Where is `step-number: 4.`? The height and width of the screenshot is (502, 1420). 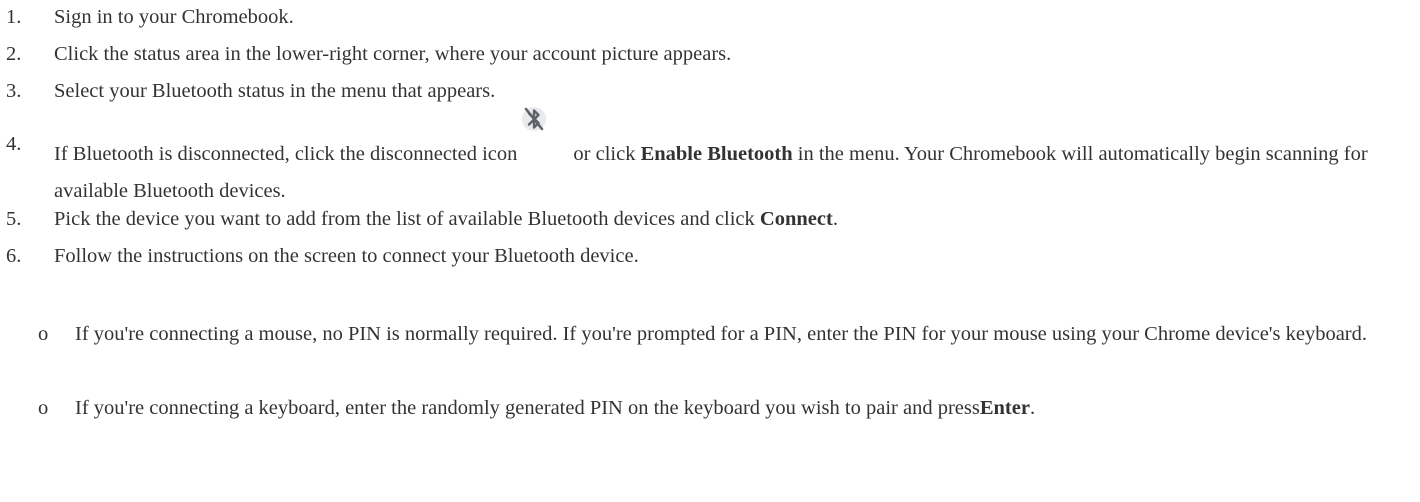 step-number: 4. is located at coordinates (14, 144).